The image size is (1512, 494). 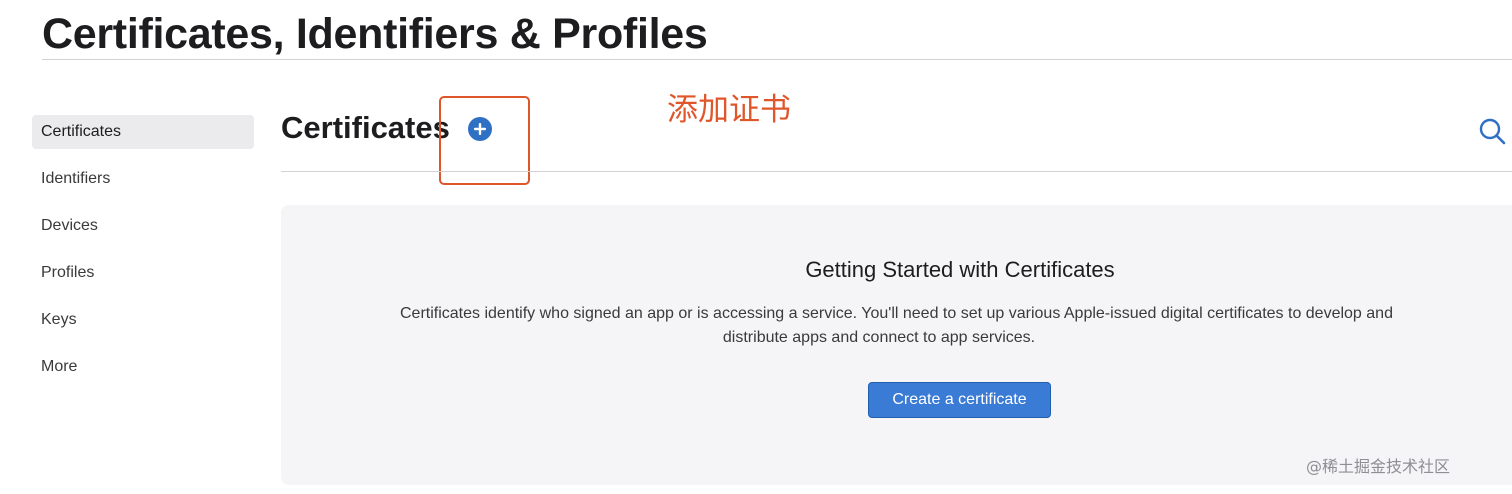 I want to click on panel-heading: Getting Started with Certificates, so click(x=960, y=269).